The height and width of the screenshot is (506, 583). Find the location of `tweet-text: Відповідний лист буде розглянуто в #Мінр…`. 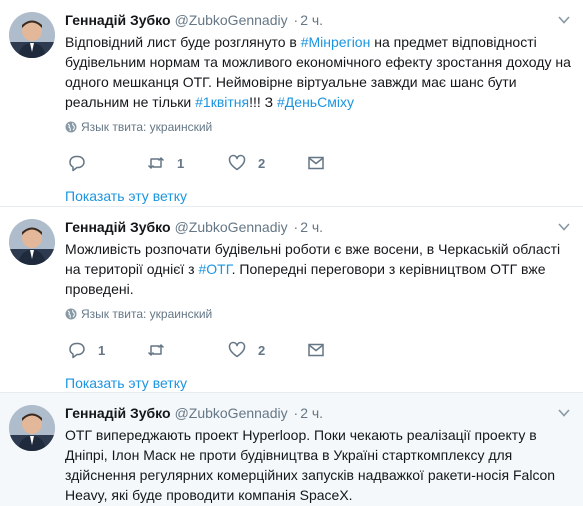

tweet-text: Відповідний лист буде розглянуто в #Мінр… is located at coordinates (320, 72).